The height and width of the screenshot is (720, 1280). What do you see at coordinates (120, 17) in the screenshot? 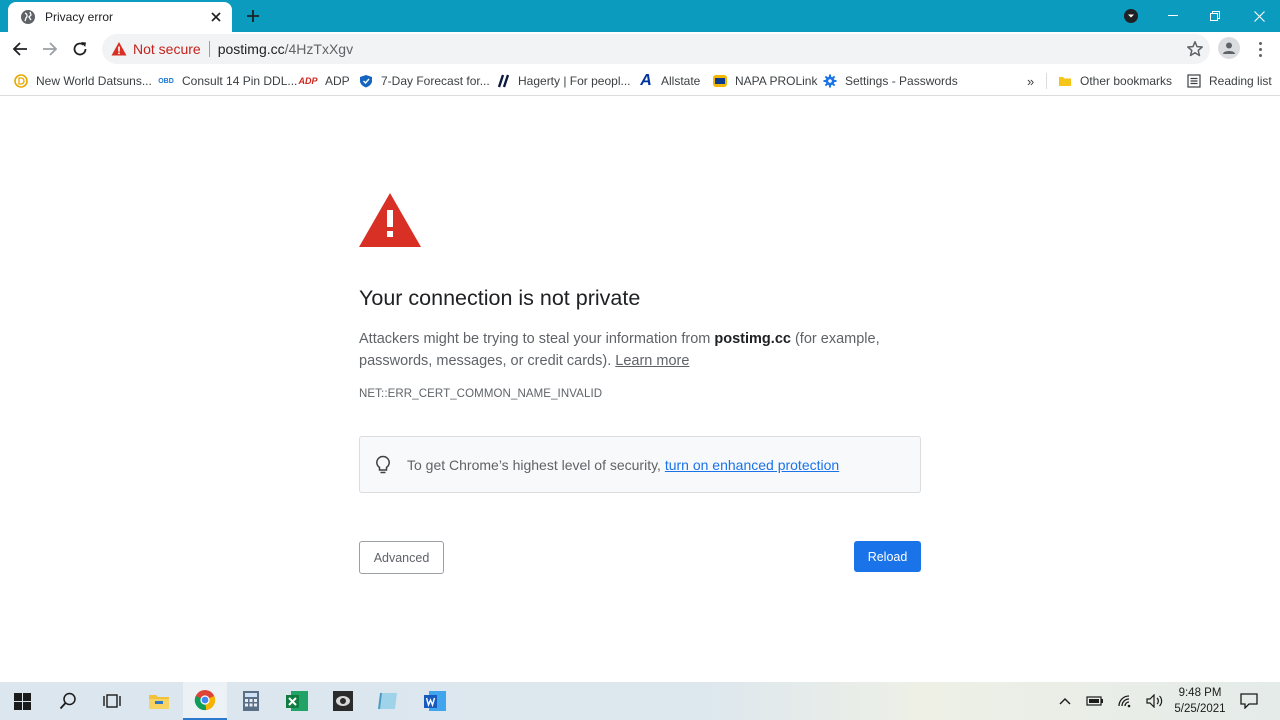
I see `tab-privacy-error: Privacy error` at bounding box center [120, 17].